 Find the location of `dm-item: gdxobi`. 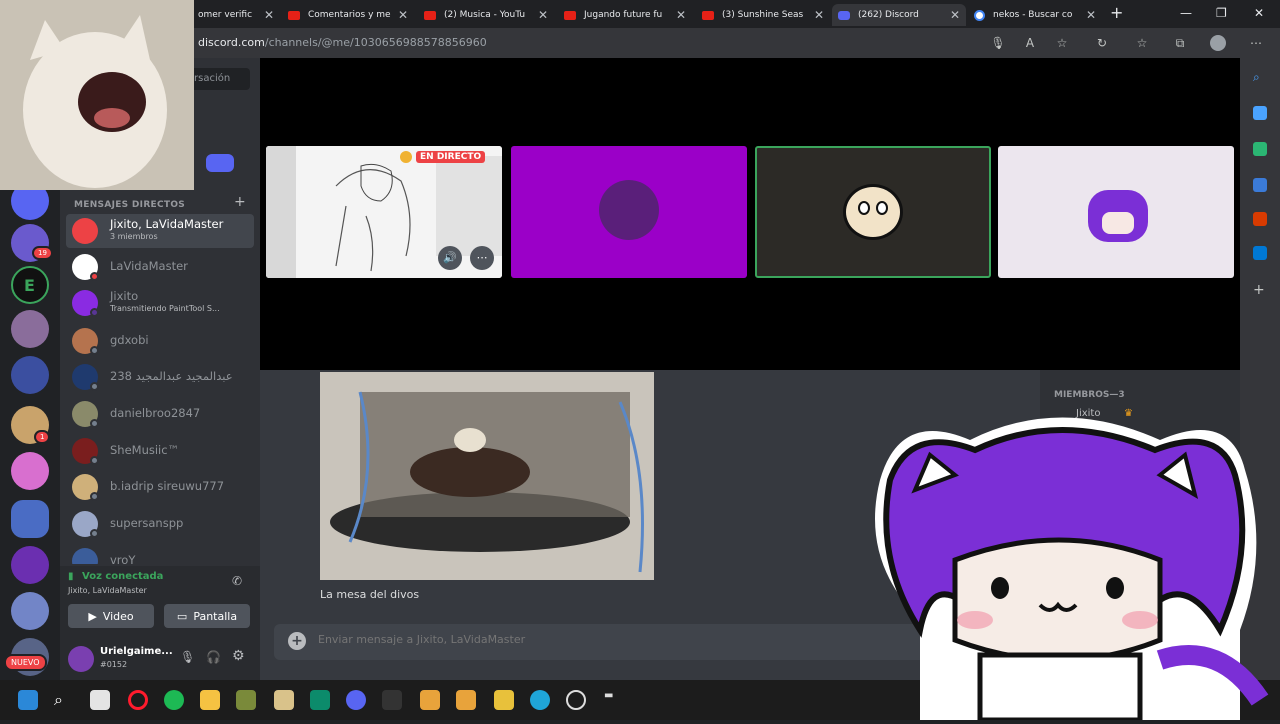

dm-item: gdxobi is located at coordinates (160, 341).